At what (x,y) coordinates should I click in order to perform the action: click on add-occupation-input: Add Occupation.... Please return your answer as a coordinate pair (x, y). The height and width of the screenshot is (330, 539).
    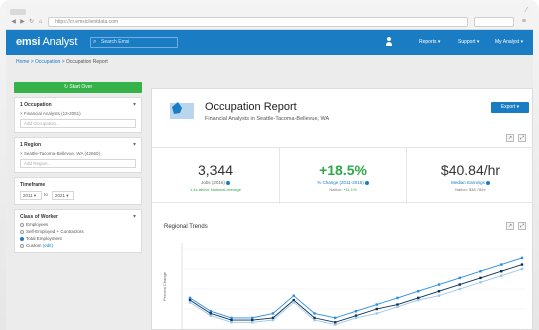
    Looking at the image, I should click on (78, 123).